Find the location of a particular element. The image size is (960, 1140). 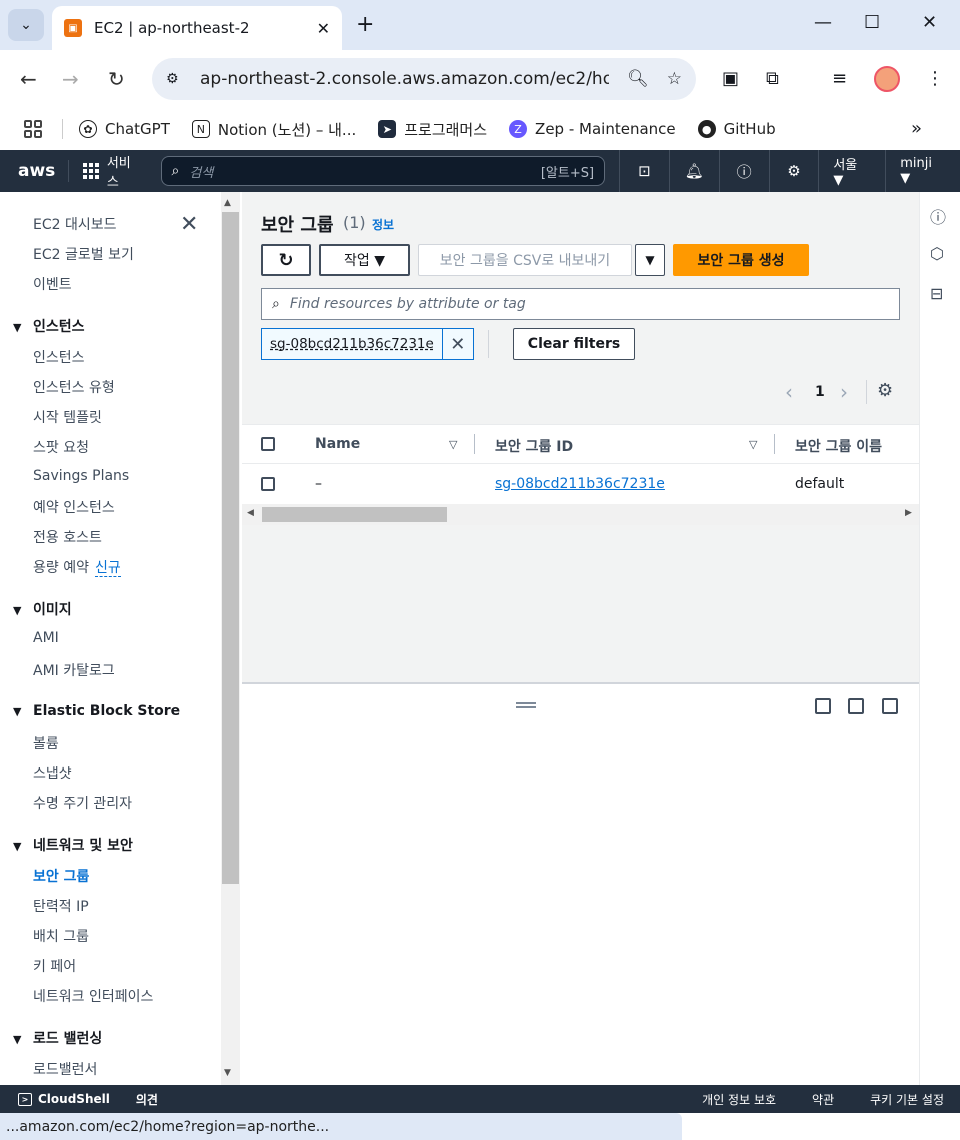

clear-filters-button: Clear filters is located at coordinates (574, 344).